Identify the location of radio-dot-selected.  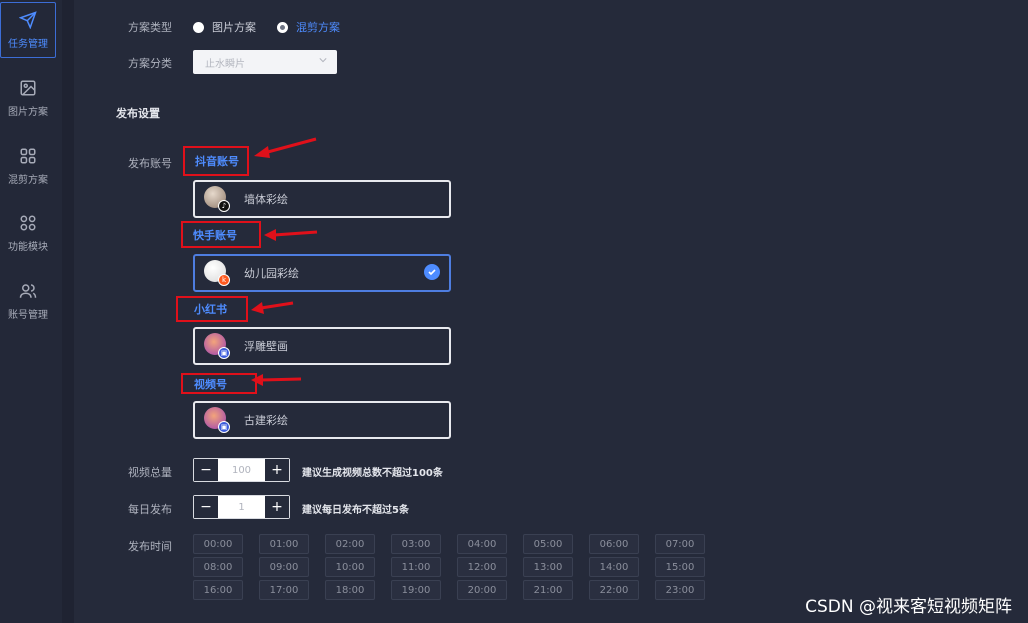
(282, 27).